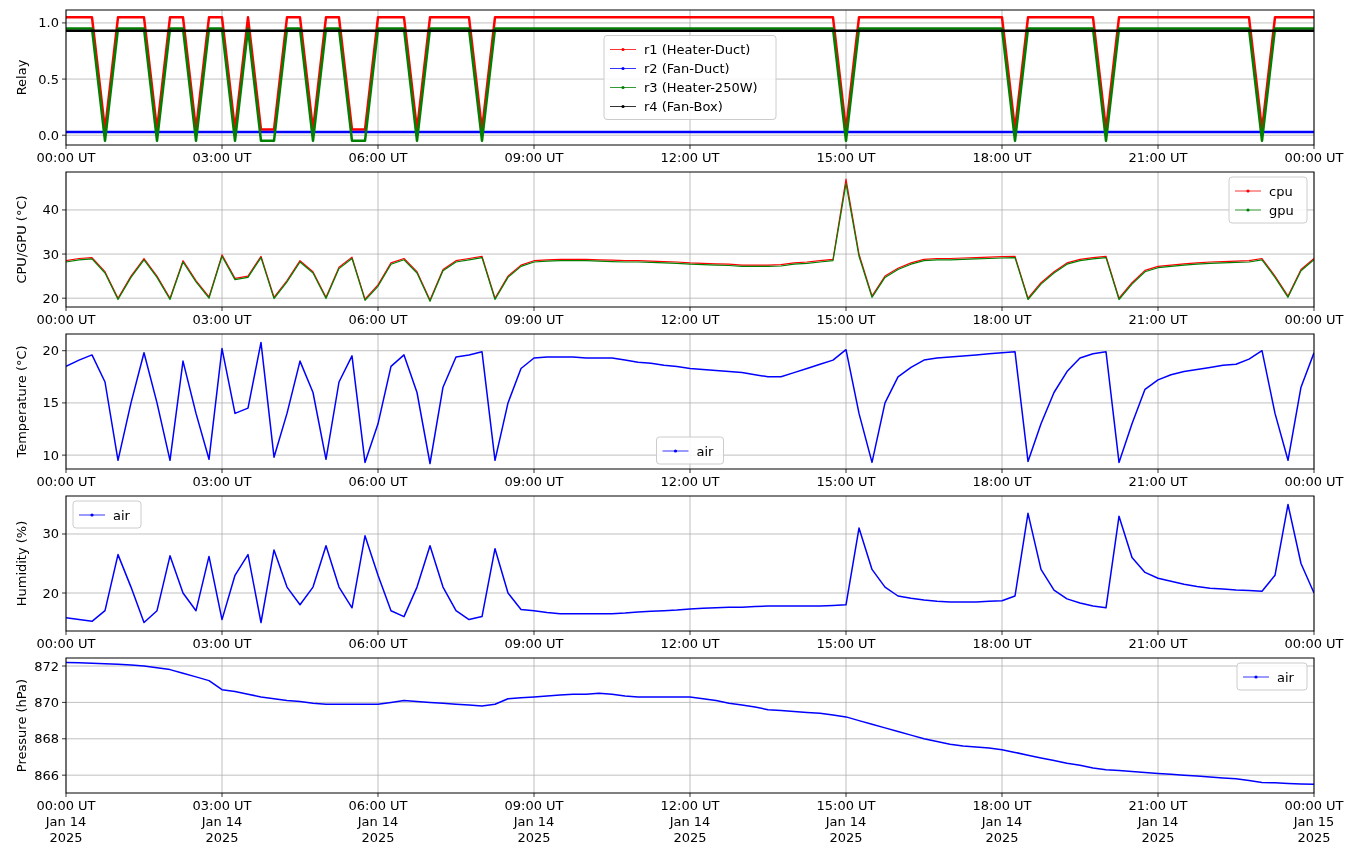 The image size is (1355, 861). What do you see at coordinates (50, 455) in the screenshot?
I see `tick-label: 10` at bounding box center [50, 455].